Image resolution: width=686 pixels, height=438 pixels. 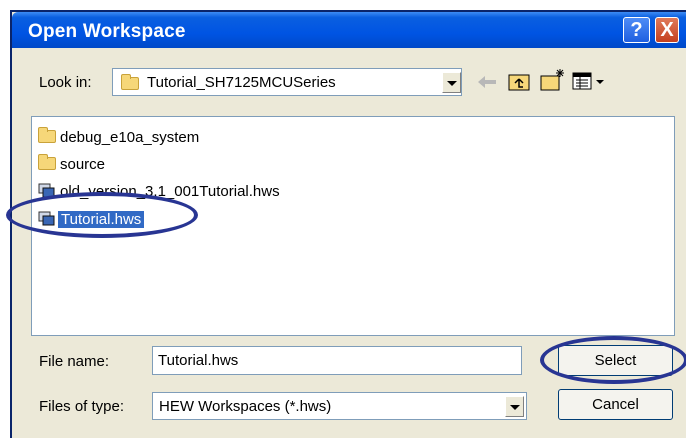 I want to click on title-bar: Open Workspace ? X, so click(x=349, y=30).